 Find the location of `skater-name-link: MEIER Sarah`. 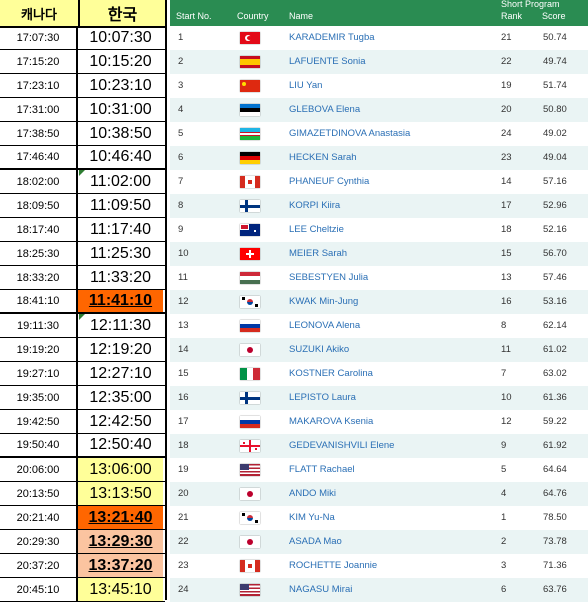

skater-name-link: MEIER Sarah is located at coordinates (318, 254).